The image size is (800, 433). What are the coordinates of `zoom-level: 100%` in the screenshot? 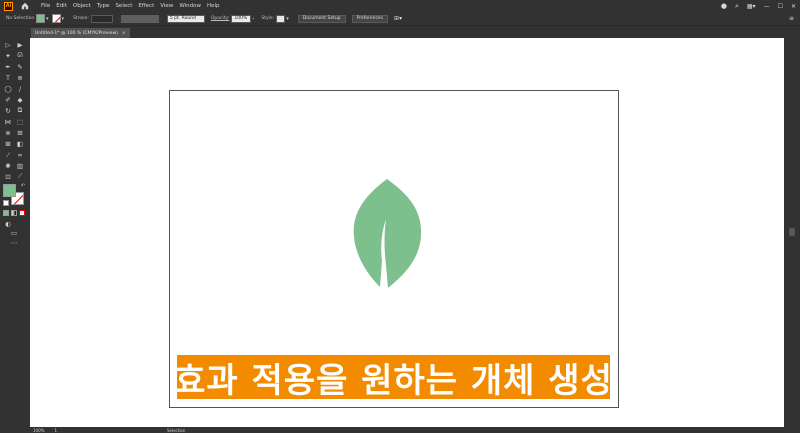 It's located at (38, 430).